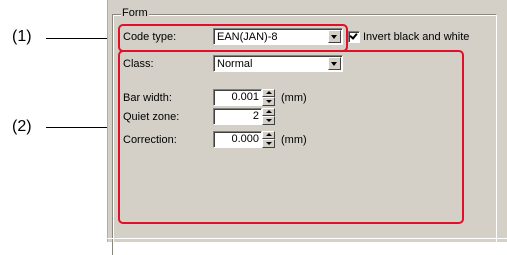  I want to click on invert-checkbox, so click(354, 37).